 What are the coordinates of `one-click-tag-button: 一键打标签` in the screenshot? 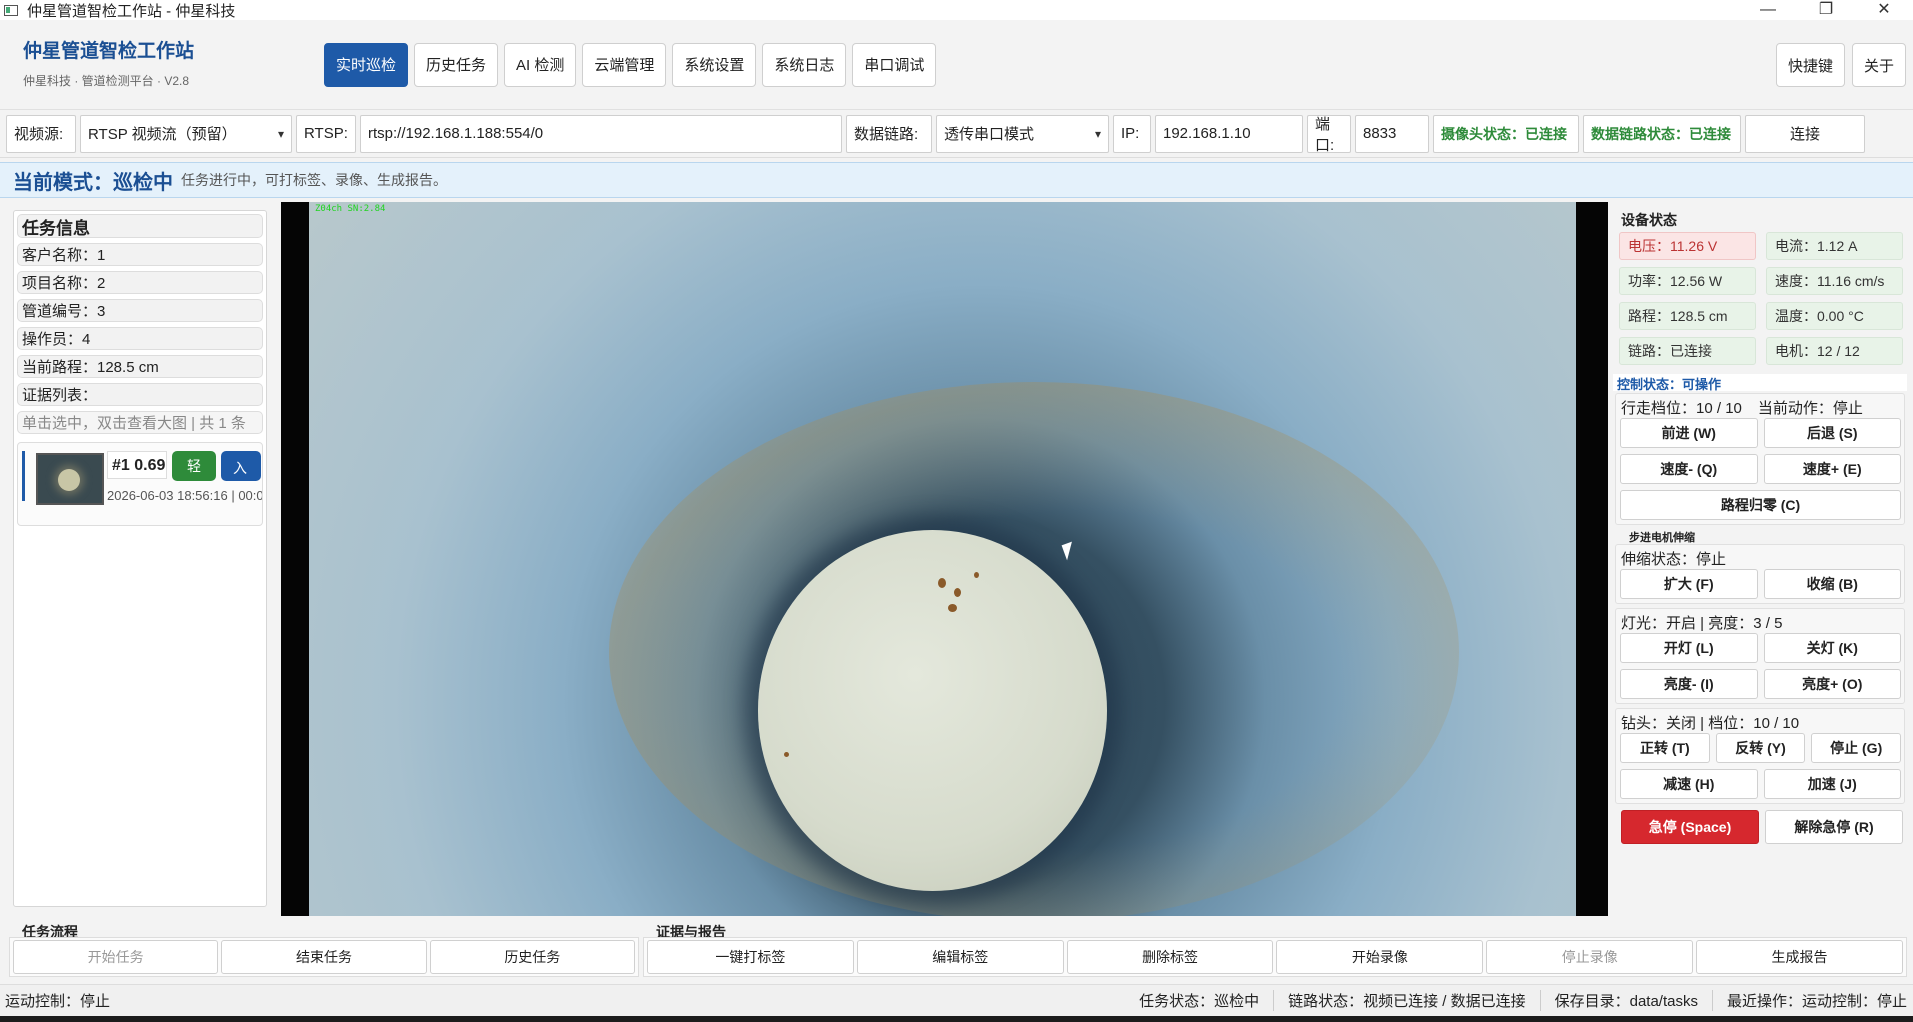 It's located at (750, 957).